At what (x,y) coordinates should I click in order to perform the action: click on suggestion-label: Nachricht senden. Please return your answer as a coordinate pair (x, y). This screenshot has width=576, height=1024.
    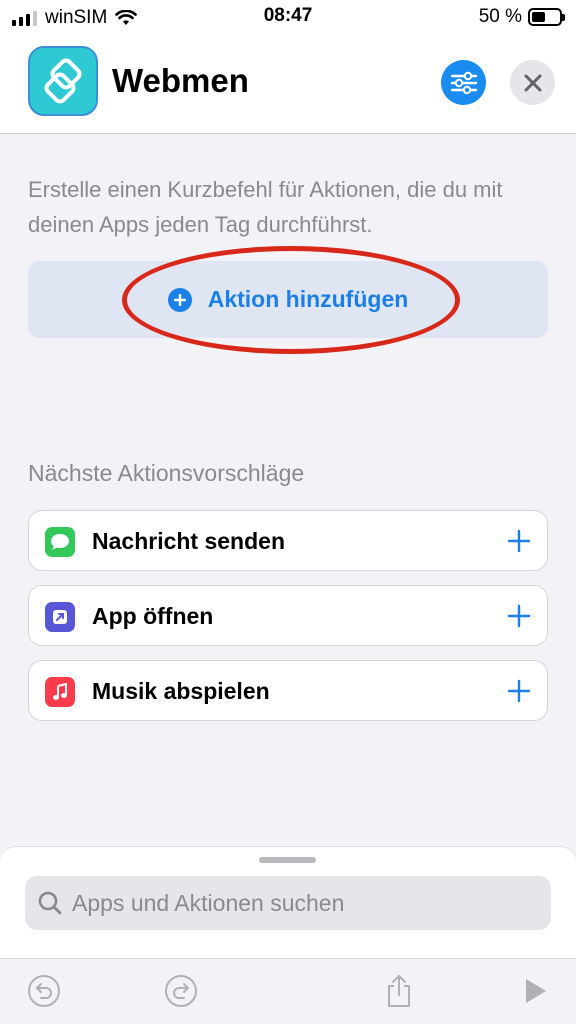
    Looking at the image, I should click on (188, 541).